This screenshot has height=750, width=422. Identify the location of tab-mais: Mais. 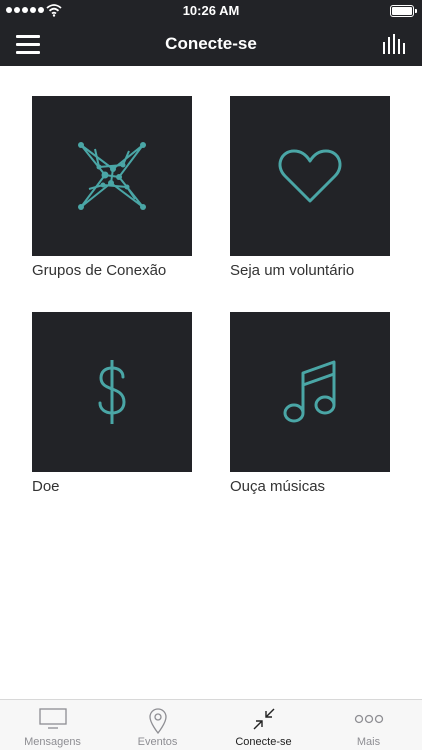
(368, 725).